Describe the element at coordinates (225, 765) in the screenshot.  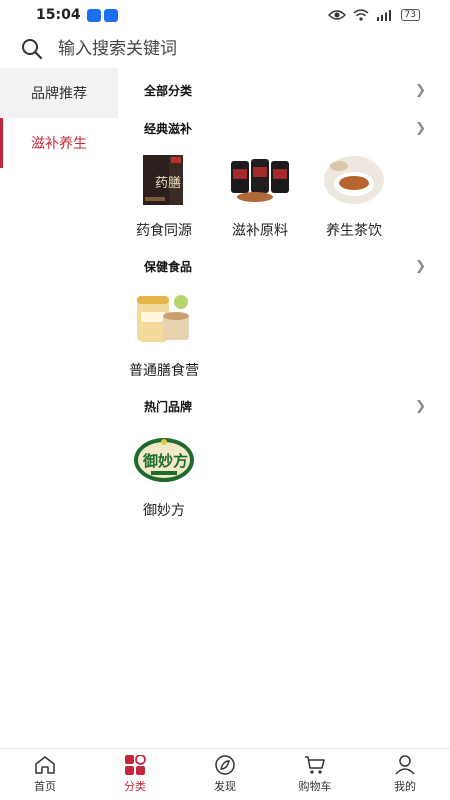
I see `discover-icon` at that location.